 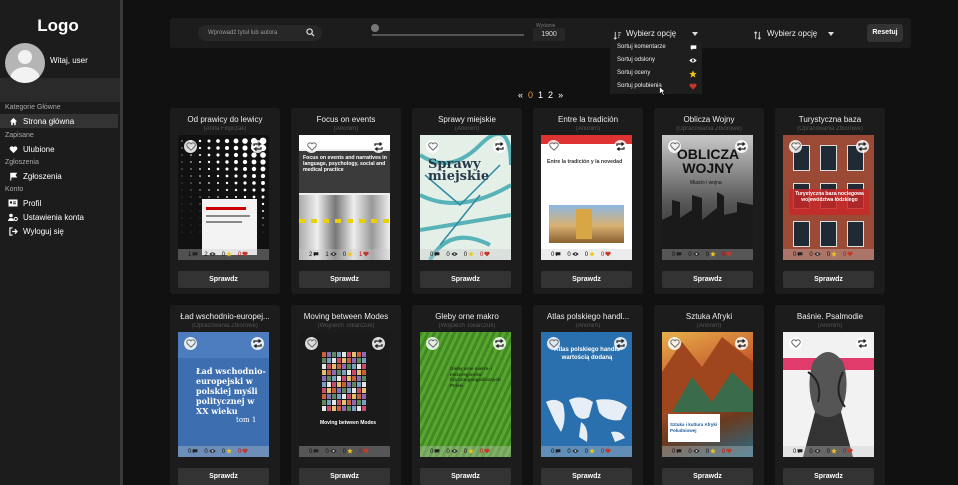 What do you see at coordinates (260, 33) in the screenshot?
I see `search-input: Wprowadź tytuł lub autora` at bounding box center [260, 33].